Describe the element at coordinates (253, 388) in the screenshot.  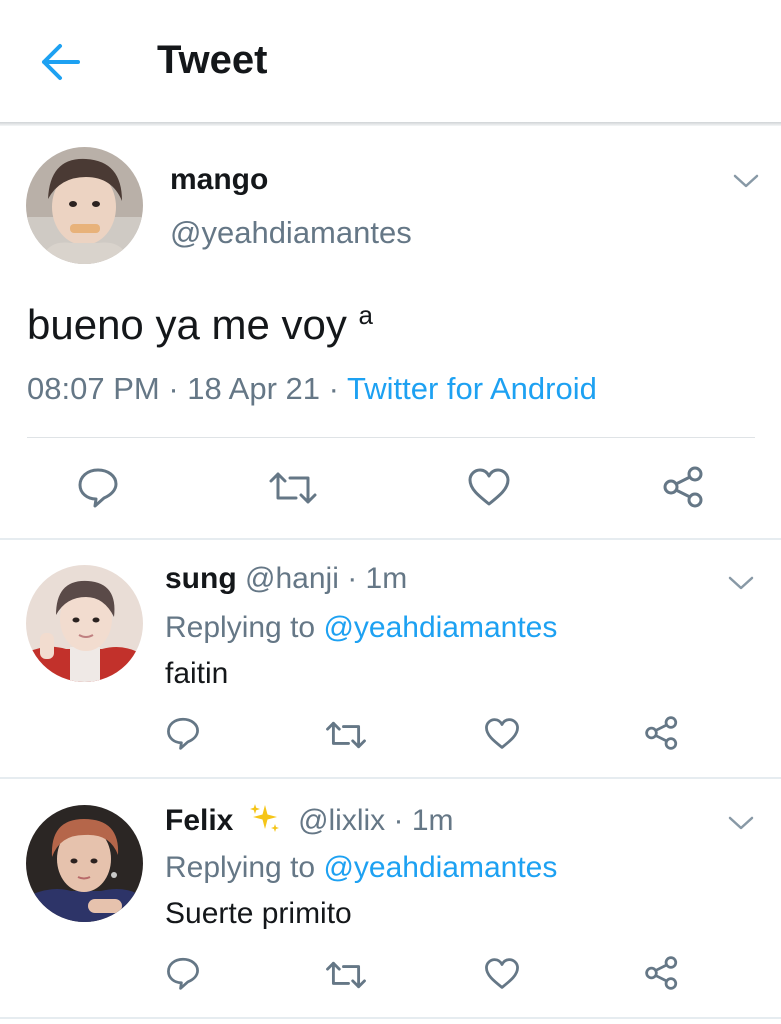
I see `tweet-date: 18 Apr 21` at that location.